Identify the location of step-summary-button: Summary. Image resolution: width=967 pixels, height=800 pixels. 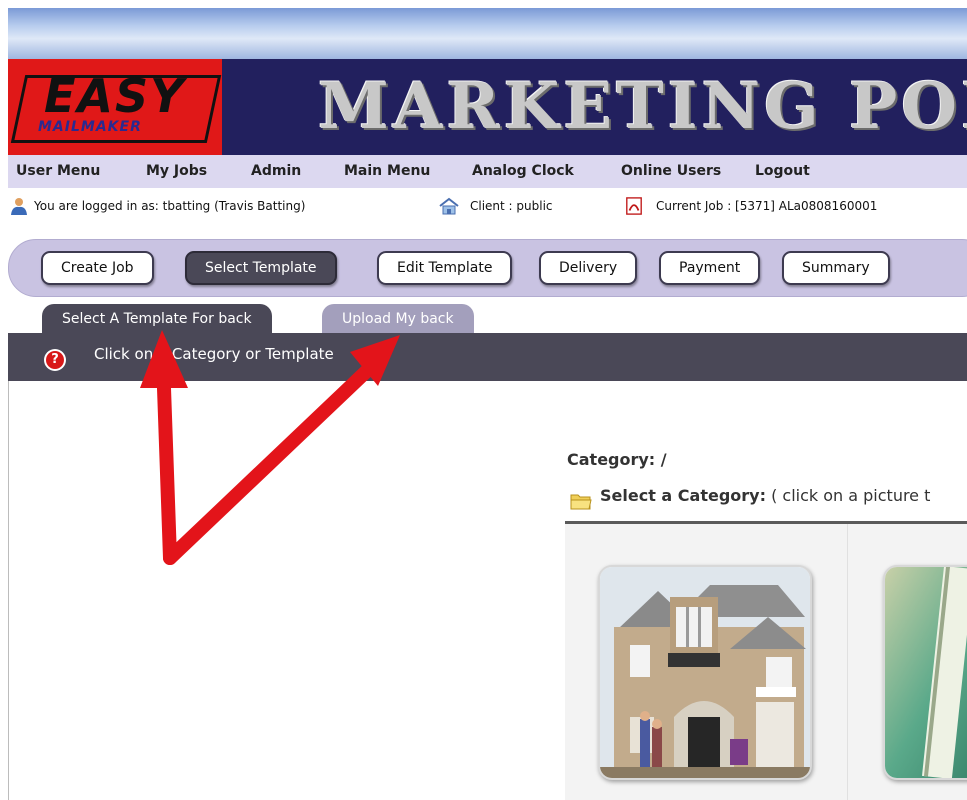
(836, 268).